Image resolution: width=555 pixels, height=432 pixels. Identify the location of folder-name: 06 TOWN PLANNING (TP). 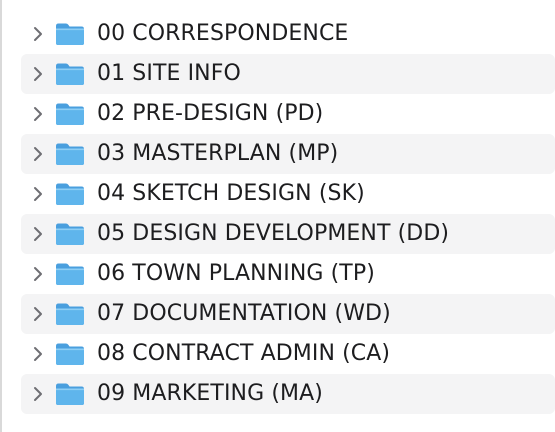
(236, 274).